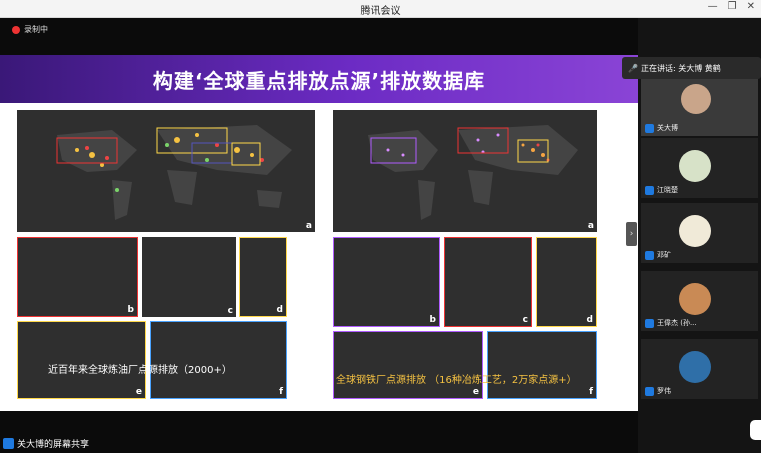 Image resolution: width=761 pixels, height=453 pixels. What do you see at coordinates (566, 282) in the screenshot?
I see `right-map-d: d` at bounding box center [566, 282].